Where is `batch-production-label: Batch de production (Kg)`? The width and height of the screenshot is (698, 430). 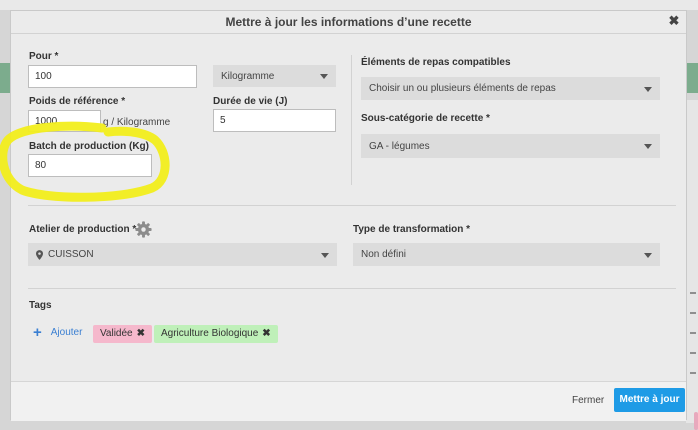 batch-production-label: Batch de production (Kg) is located at coordinates (89, 146).